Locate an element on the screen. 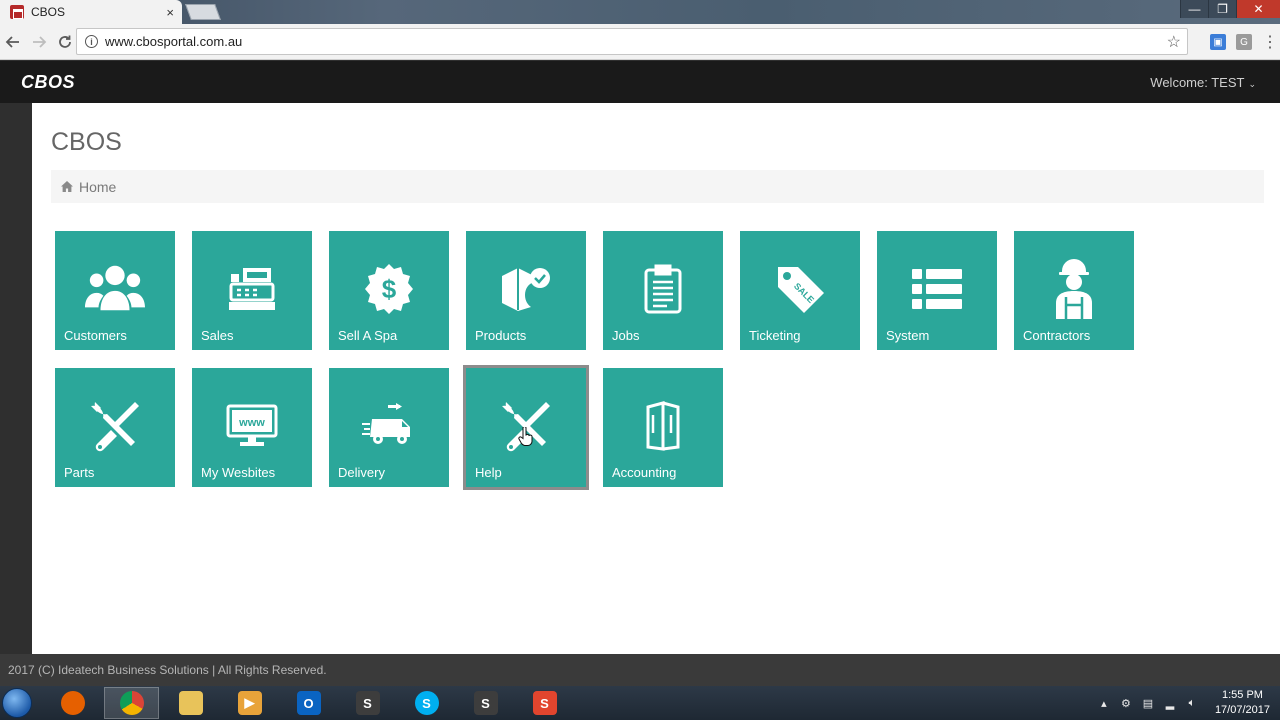  maximize-button: ❐ is located at coordinates (1222, 9).